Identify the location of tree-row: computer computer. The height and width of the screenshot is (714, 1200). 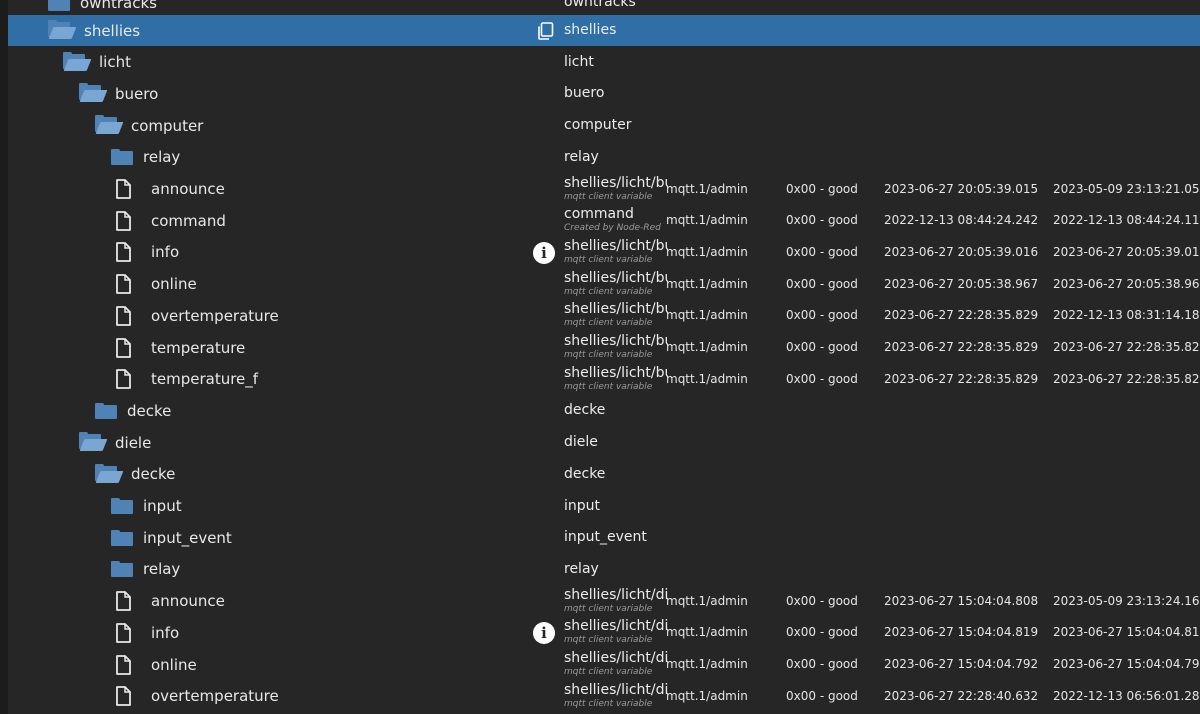
(604, 125).